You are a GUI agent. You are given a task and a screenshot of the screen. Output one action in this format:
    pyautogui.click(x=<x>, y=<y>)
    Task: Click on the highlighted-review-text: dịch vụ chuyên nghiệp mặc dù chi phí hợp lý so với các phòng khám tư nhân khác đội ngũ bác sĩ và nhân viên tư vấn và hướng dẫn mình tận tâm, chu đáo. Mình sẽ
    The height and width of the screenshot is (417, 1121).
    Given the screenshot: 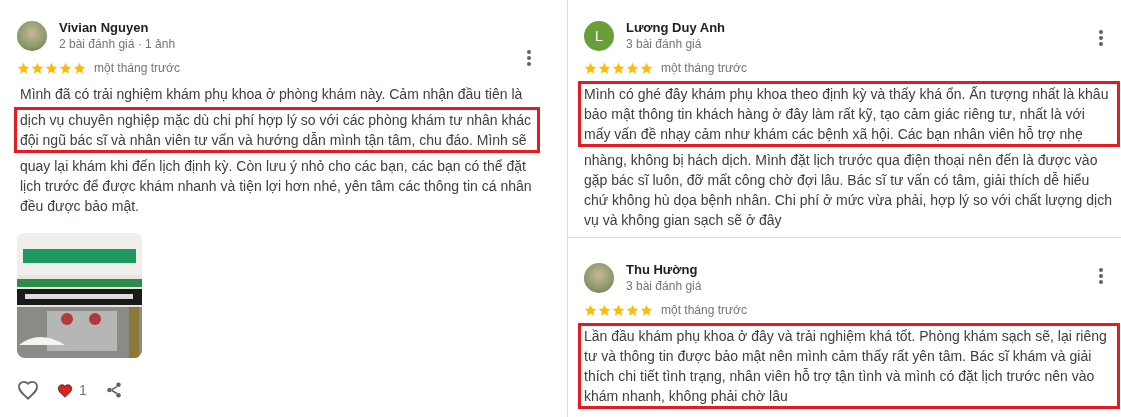 What is the action you would take?
    pyautogui.click(x=277, y=130)
    